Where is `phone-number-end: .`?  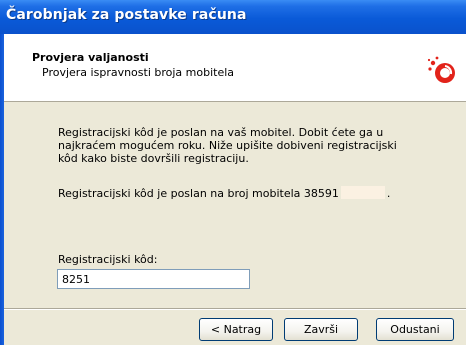 phone-number-end: . is located at coordinates (388, 193).